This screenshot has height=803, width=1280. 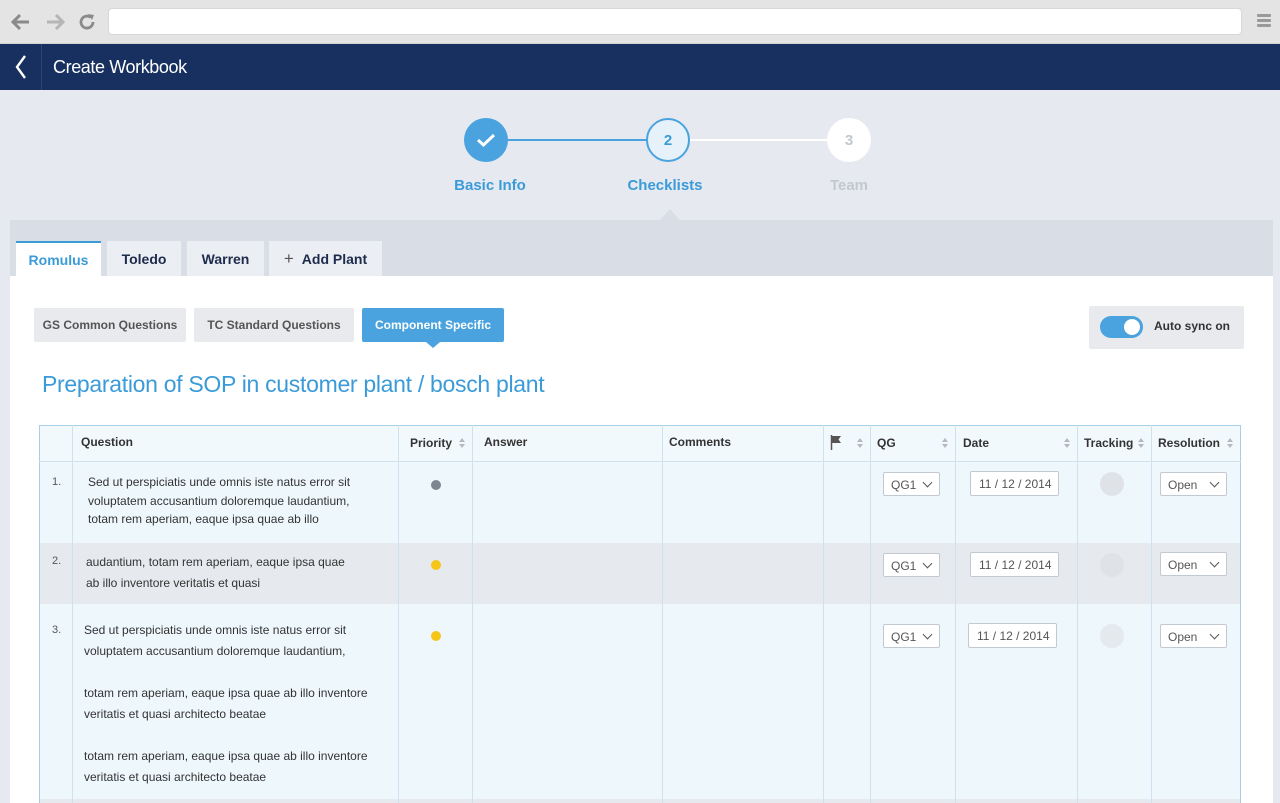 I want to click on auto-sync-toggle, so click(x=1121, y=327).